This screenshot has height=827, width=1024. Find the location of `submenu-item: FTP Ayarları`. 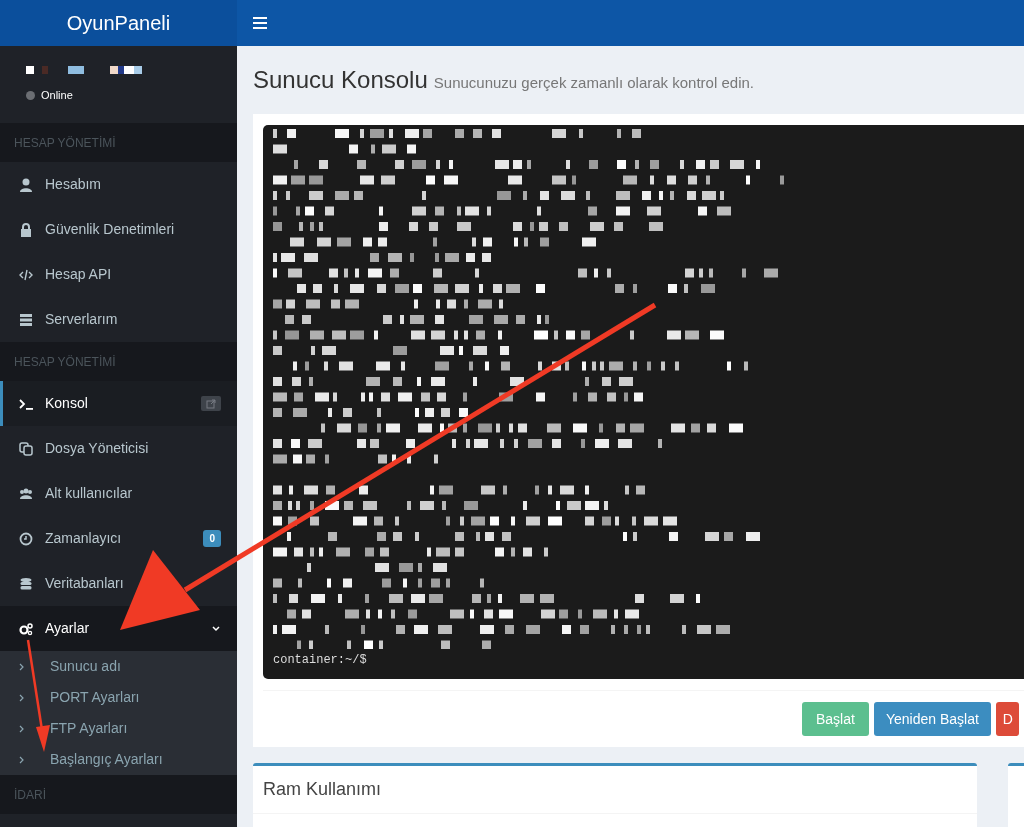

submenu-item: FTP Ayarları is located at coordinates (118, 728).